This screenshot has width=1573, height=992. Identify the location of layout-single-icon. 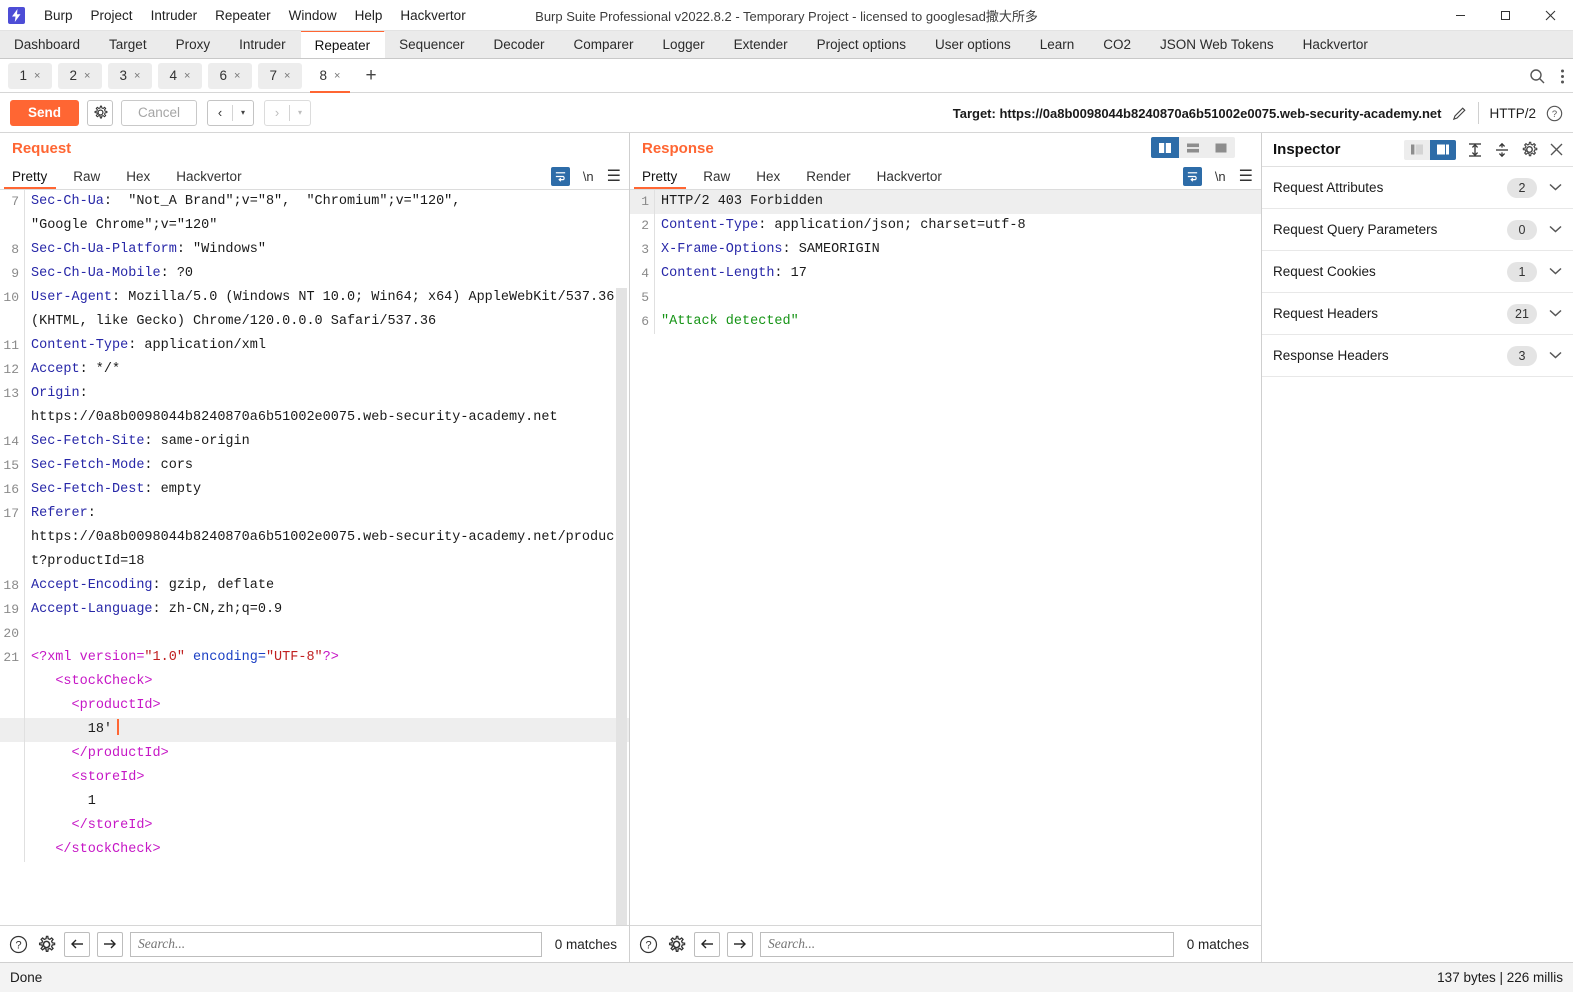
(1221, 147).